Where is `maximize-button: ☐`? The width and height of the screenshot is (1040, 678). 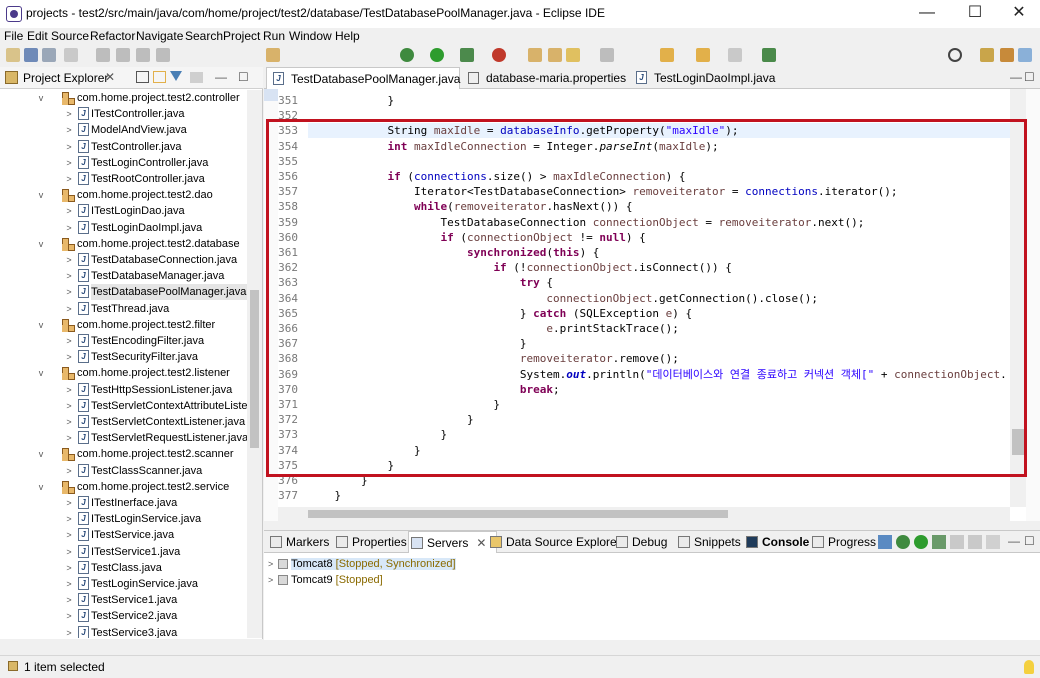 maximize-button: ☐ is located at coordinates (975, 14).